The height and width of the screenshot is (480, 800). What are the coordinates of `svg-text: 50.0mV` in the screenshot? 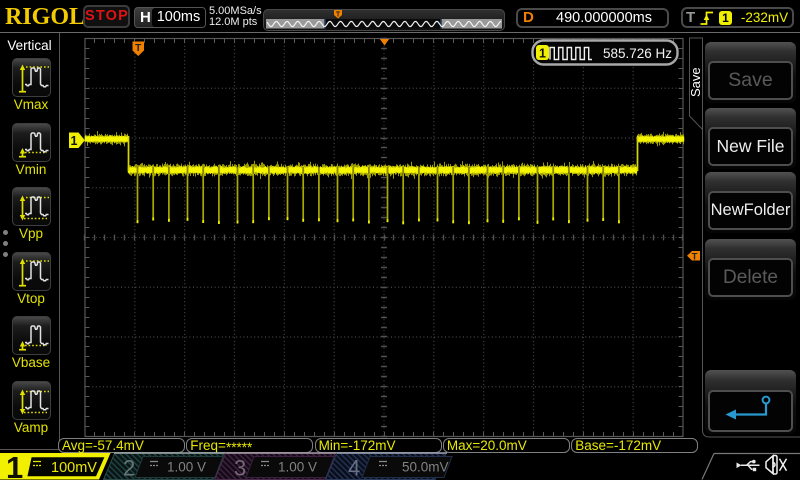 It's located at (425, 467).